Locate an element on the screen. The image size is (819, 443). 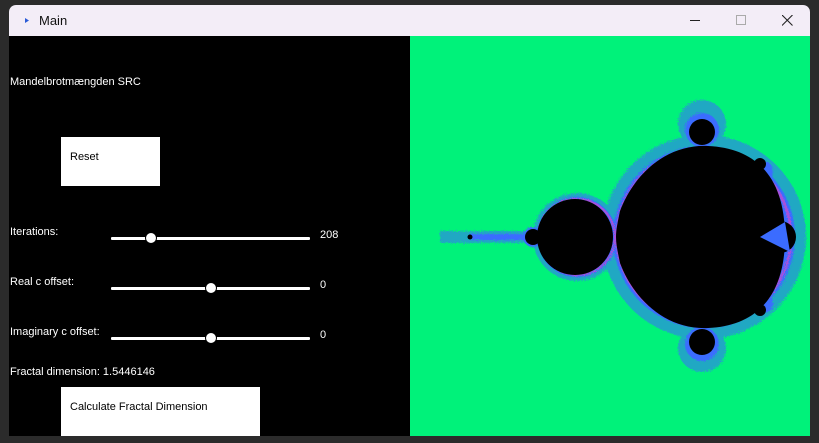
reset-button: Reset is located at coordinates (110, 161).